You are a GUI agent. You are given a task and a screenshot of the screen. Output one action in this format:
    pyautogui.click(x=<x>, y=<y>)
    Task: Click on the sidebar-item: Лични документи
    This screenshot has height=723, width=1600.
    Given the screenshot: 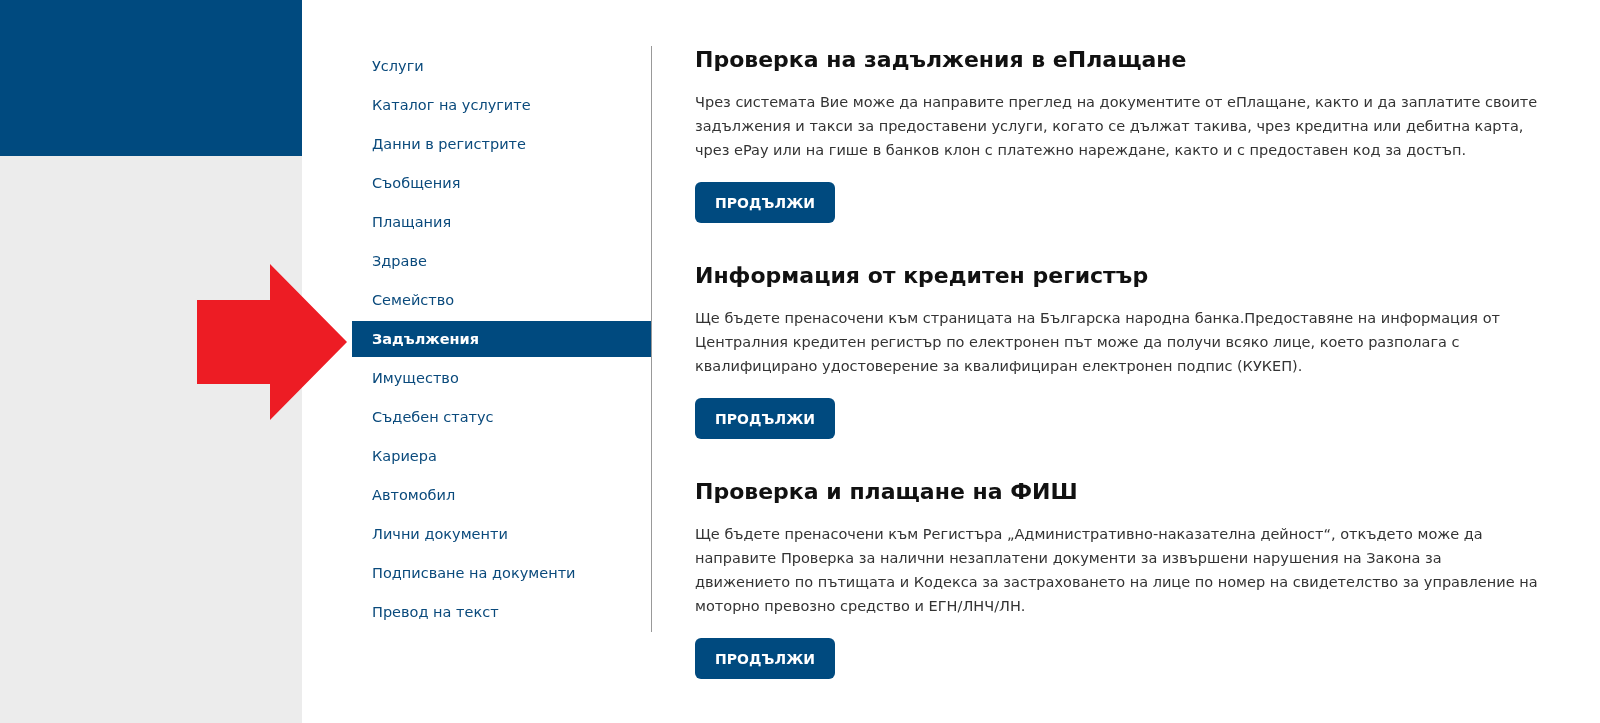 What is the action you would take?
    pyautogui.click(x=501, y=534)
    